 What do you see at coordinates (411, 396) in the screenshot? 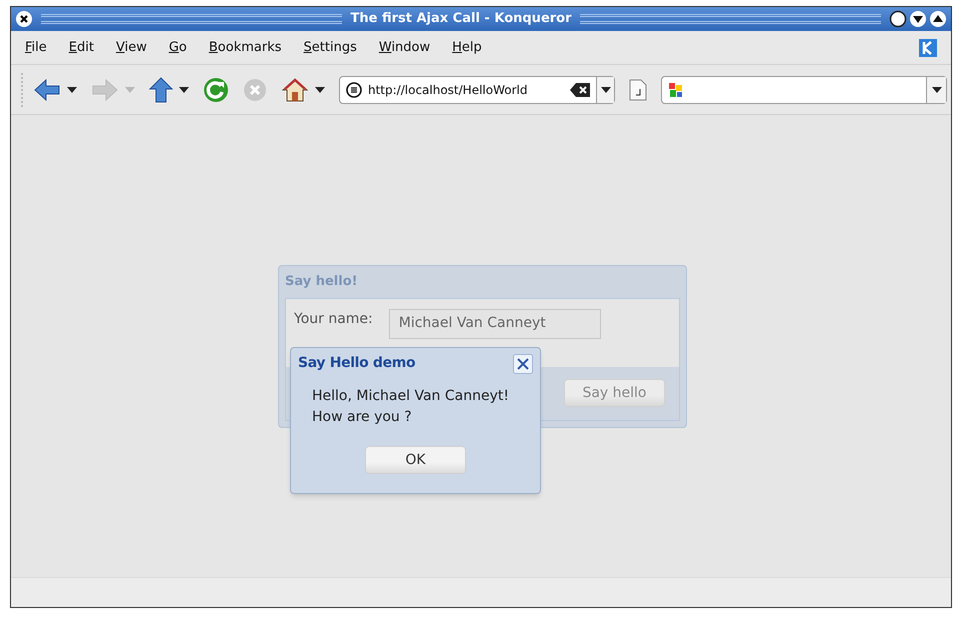
I see `message-text: Hello, Michael Van Canneyt!` at bounding box center [411, 396].